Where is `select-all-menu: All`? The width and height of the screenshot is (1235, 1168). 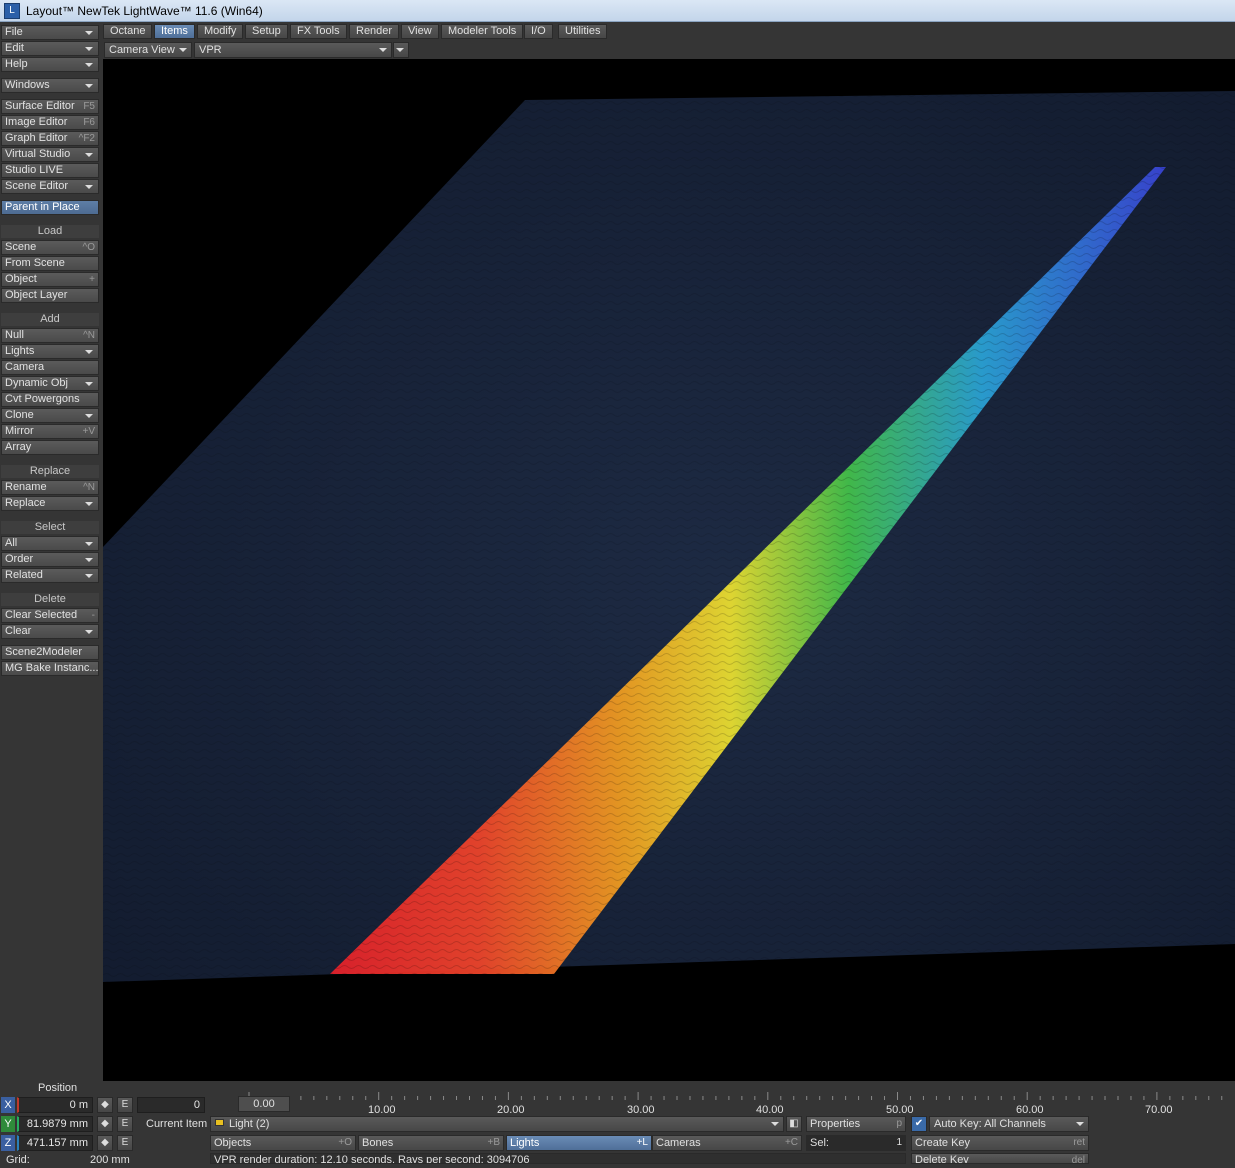 select-all-menu: All is located at coordinates (50, 543).